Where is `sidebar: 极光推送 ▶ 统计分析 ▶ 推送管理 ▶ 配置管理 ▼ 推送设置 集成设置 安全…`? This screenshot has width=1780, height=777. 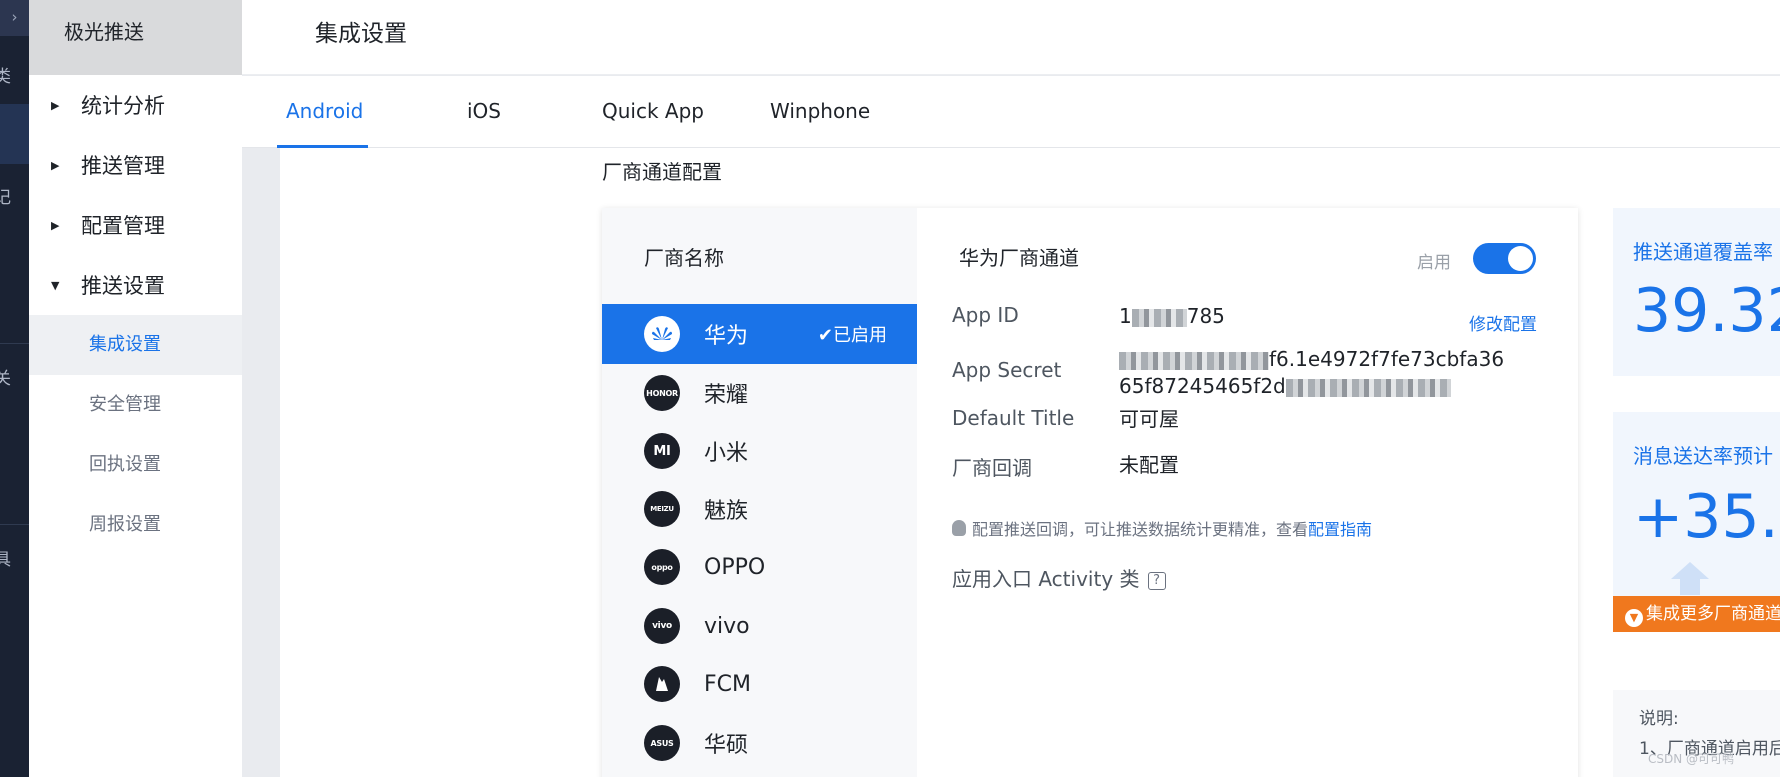 sidebar: 极光推送 ▶ 统计分析 ▶ 推送管理 ▶ 配置管理 ▼ 推送设置 集成设置 安全… is located at coordinates (135, 388).